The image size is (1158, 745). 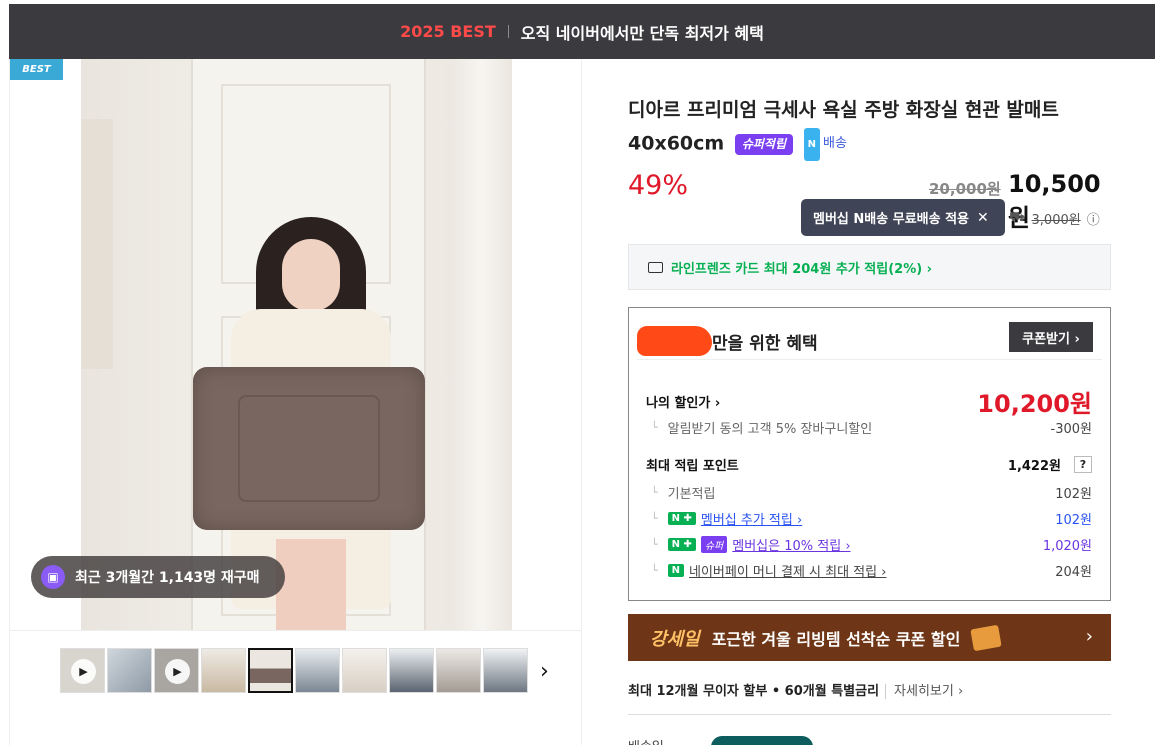 What do you see at coordinates (754, 691) in the screenshot?
I see `installment-text: 최대 12개월 무이자 할부 • 60개월 특별금리` at bounding box center [754, 691].